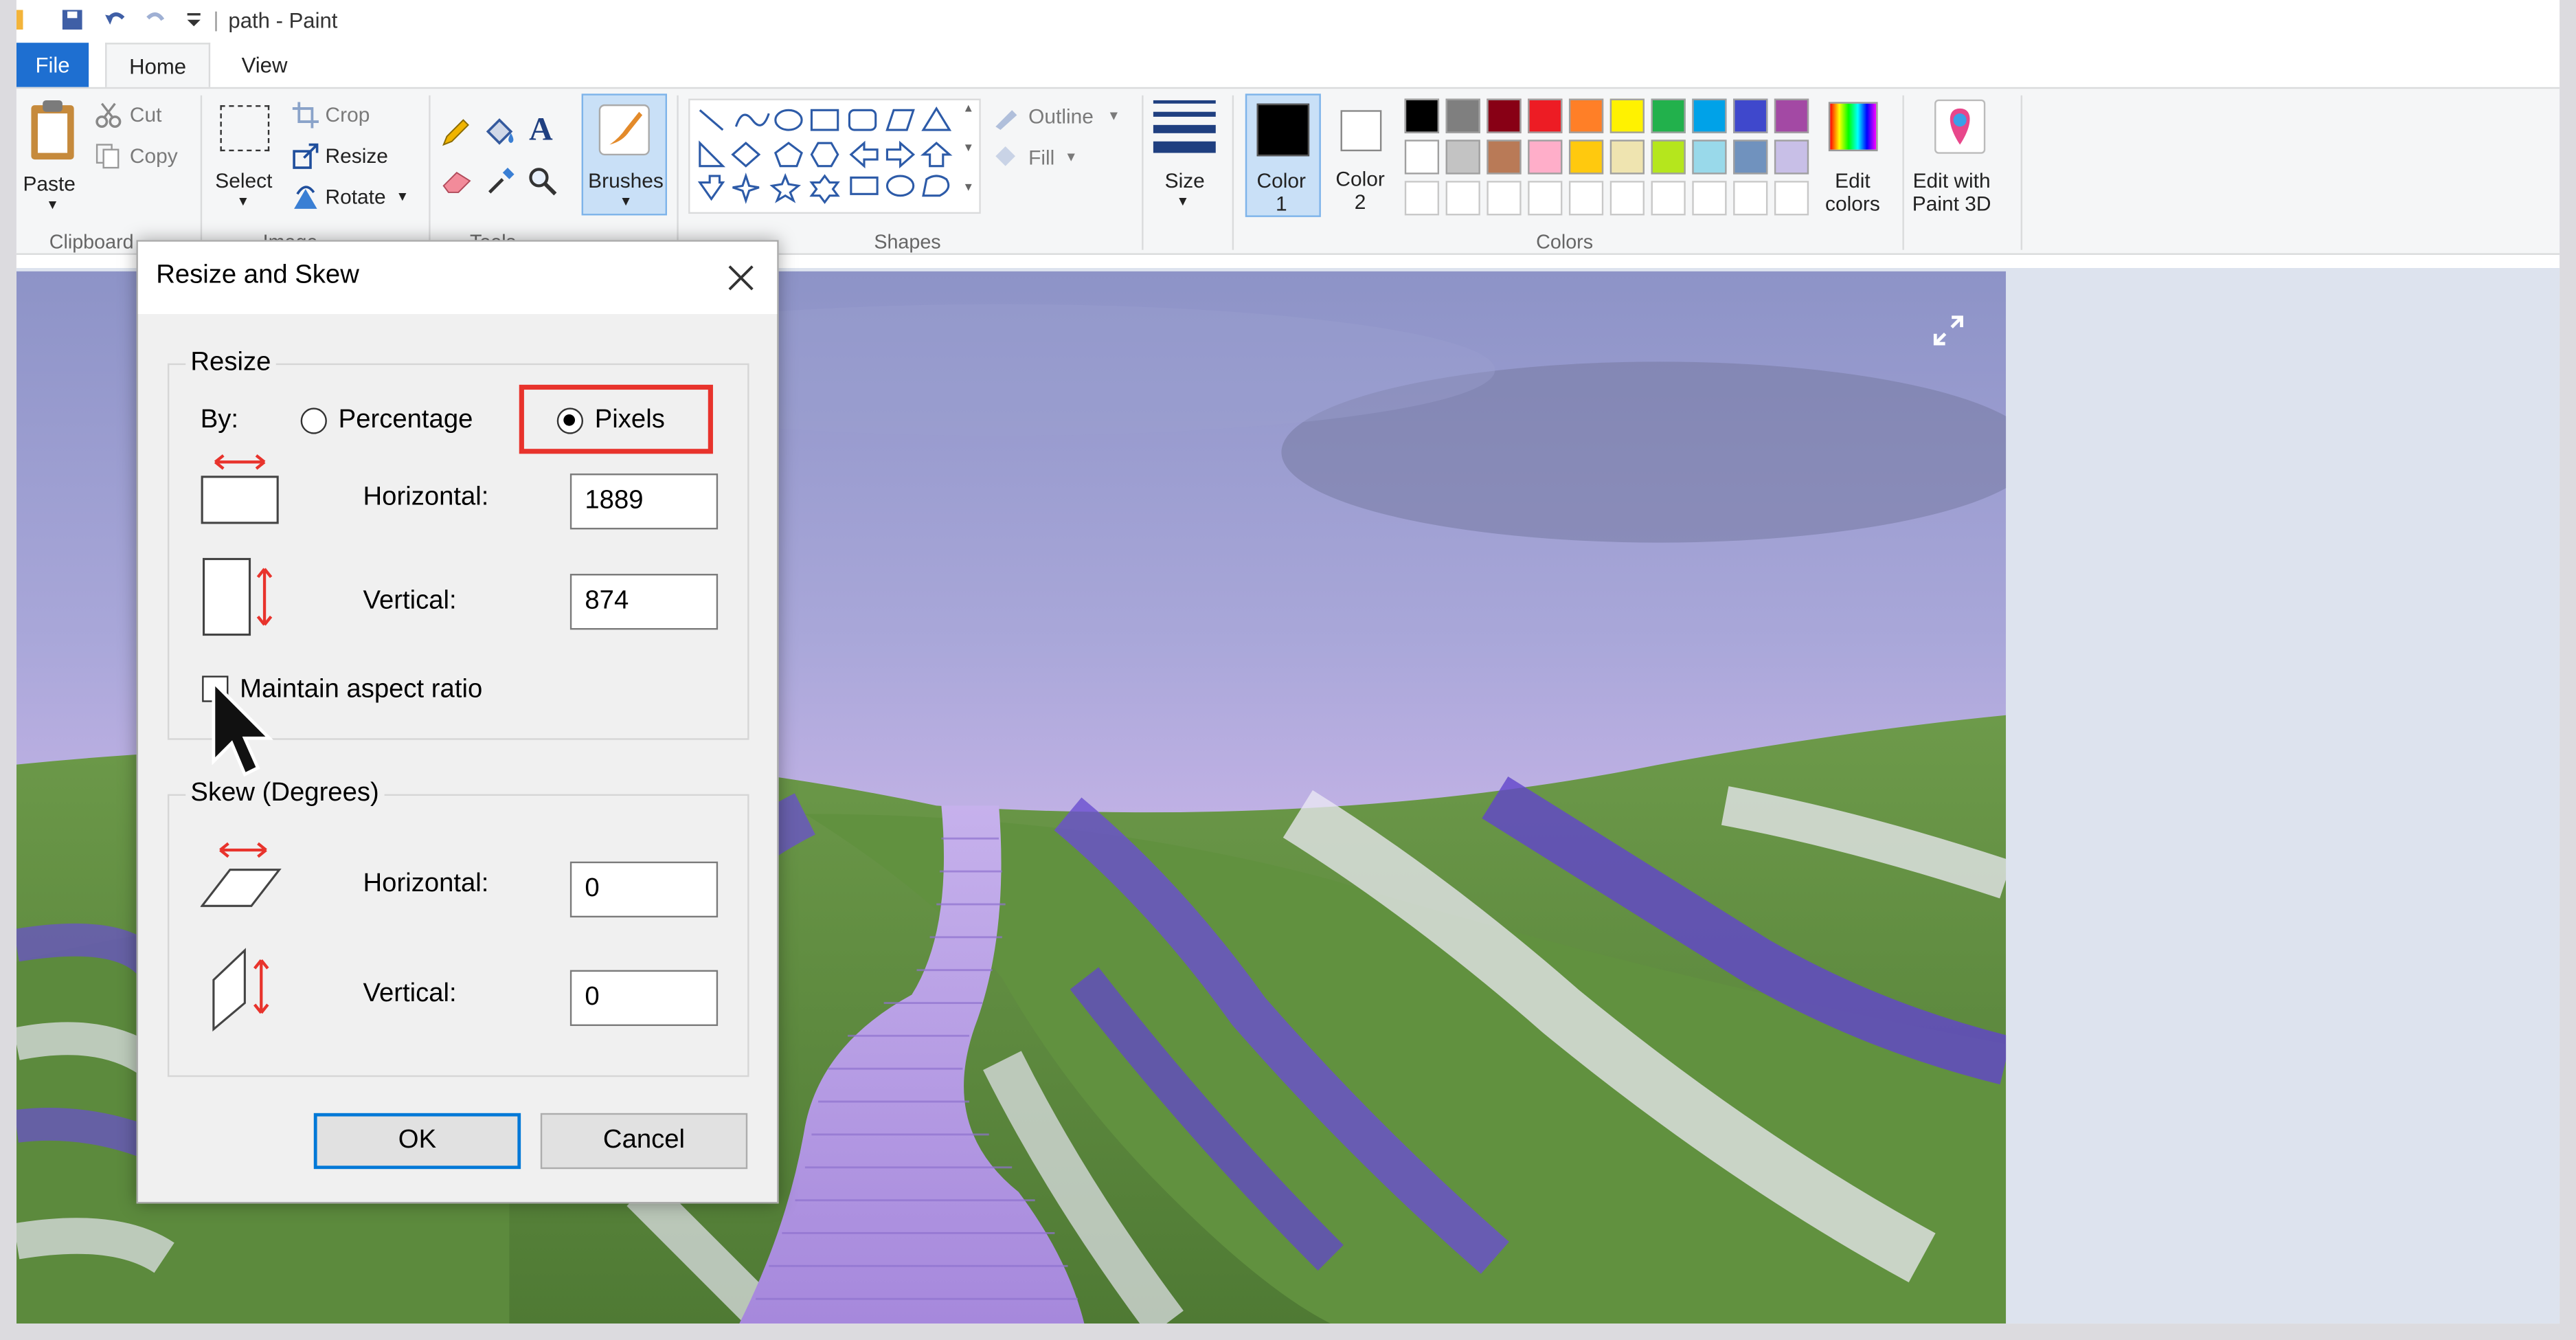 The image size is (2576, 1340). Describe the element at coordinates (52, 204) in the screenshot. I see `paste-dropdown-icon: ▼` at that location.